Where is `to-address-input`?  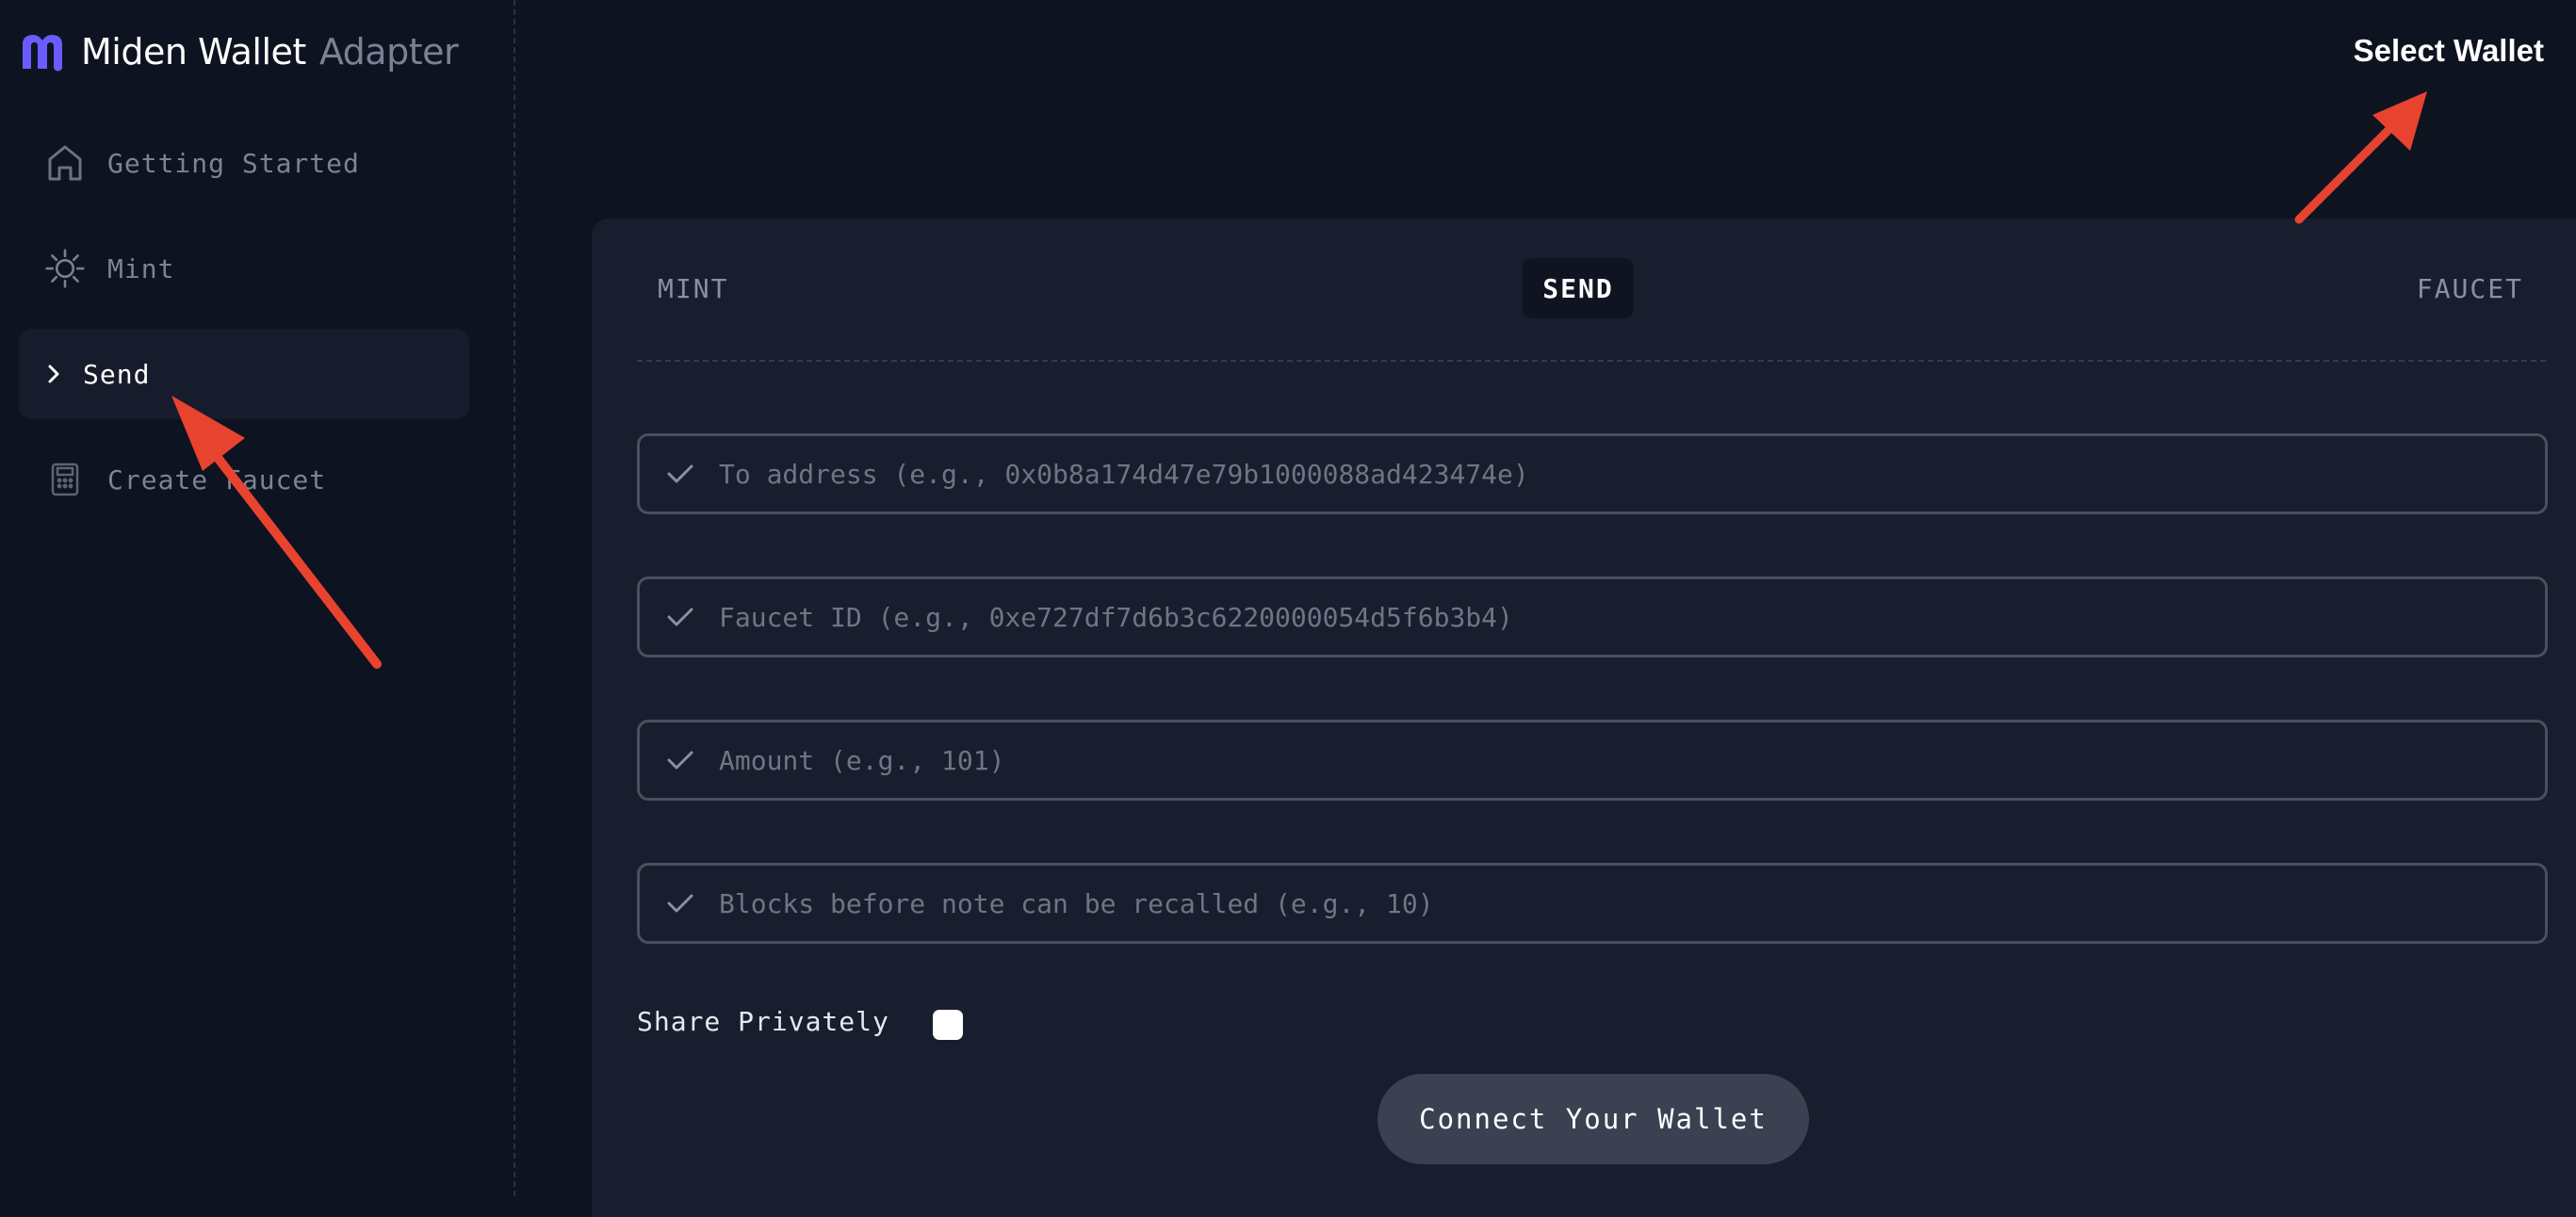
to-address-input is located at coordinates (1631, 473).